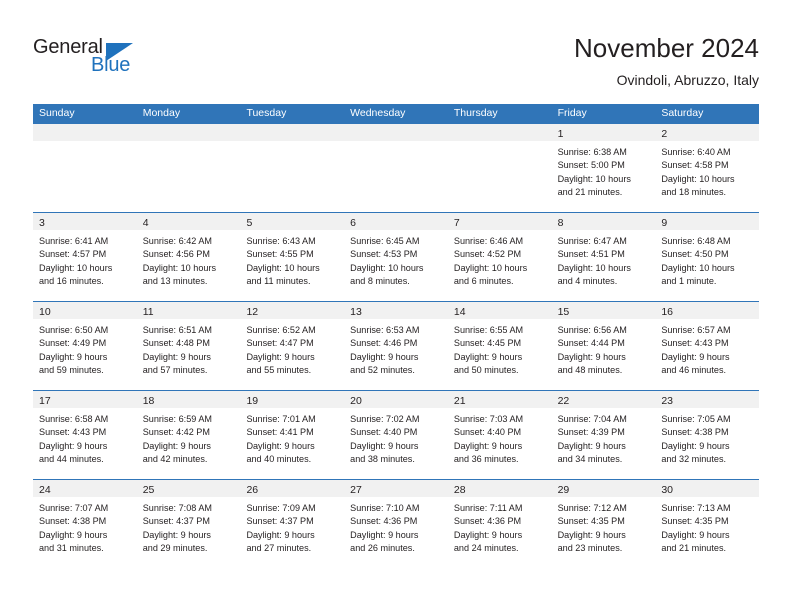  Describe the element at coordinates (45, 312) in the screenshot. I see `day-number: 10` at that location.